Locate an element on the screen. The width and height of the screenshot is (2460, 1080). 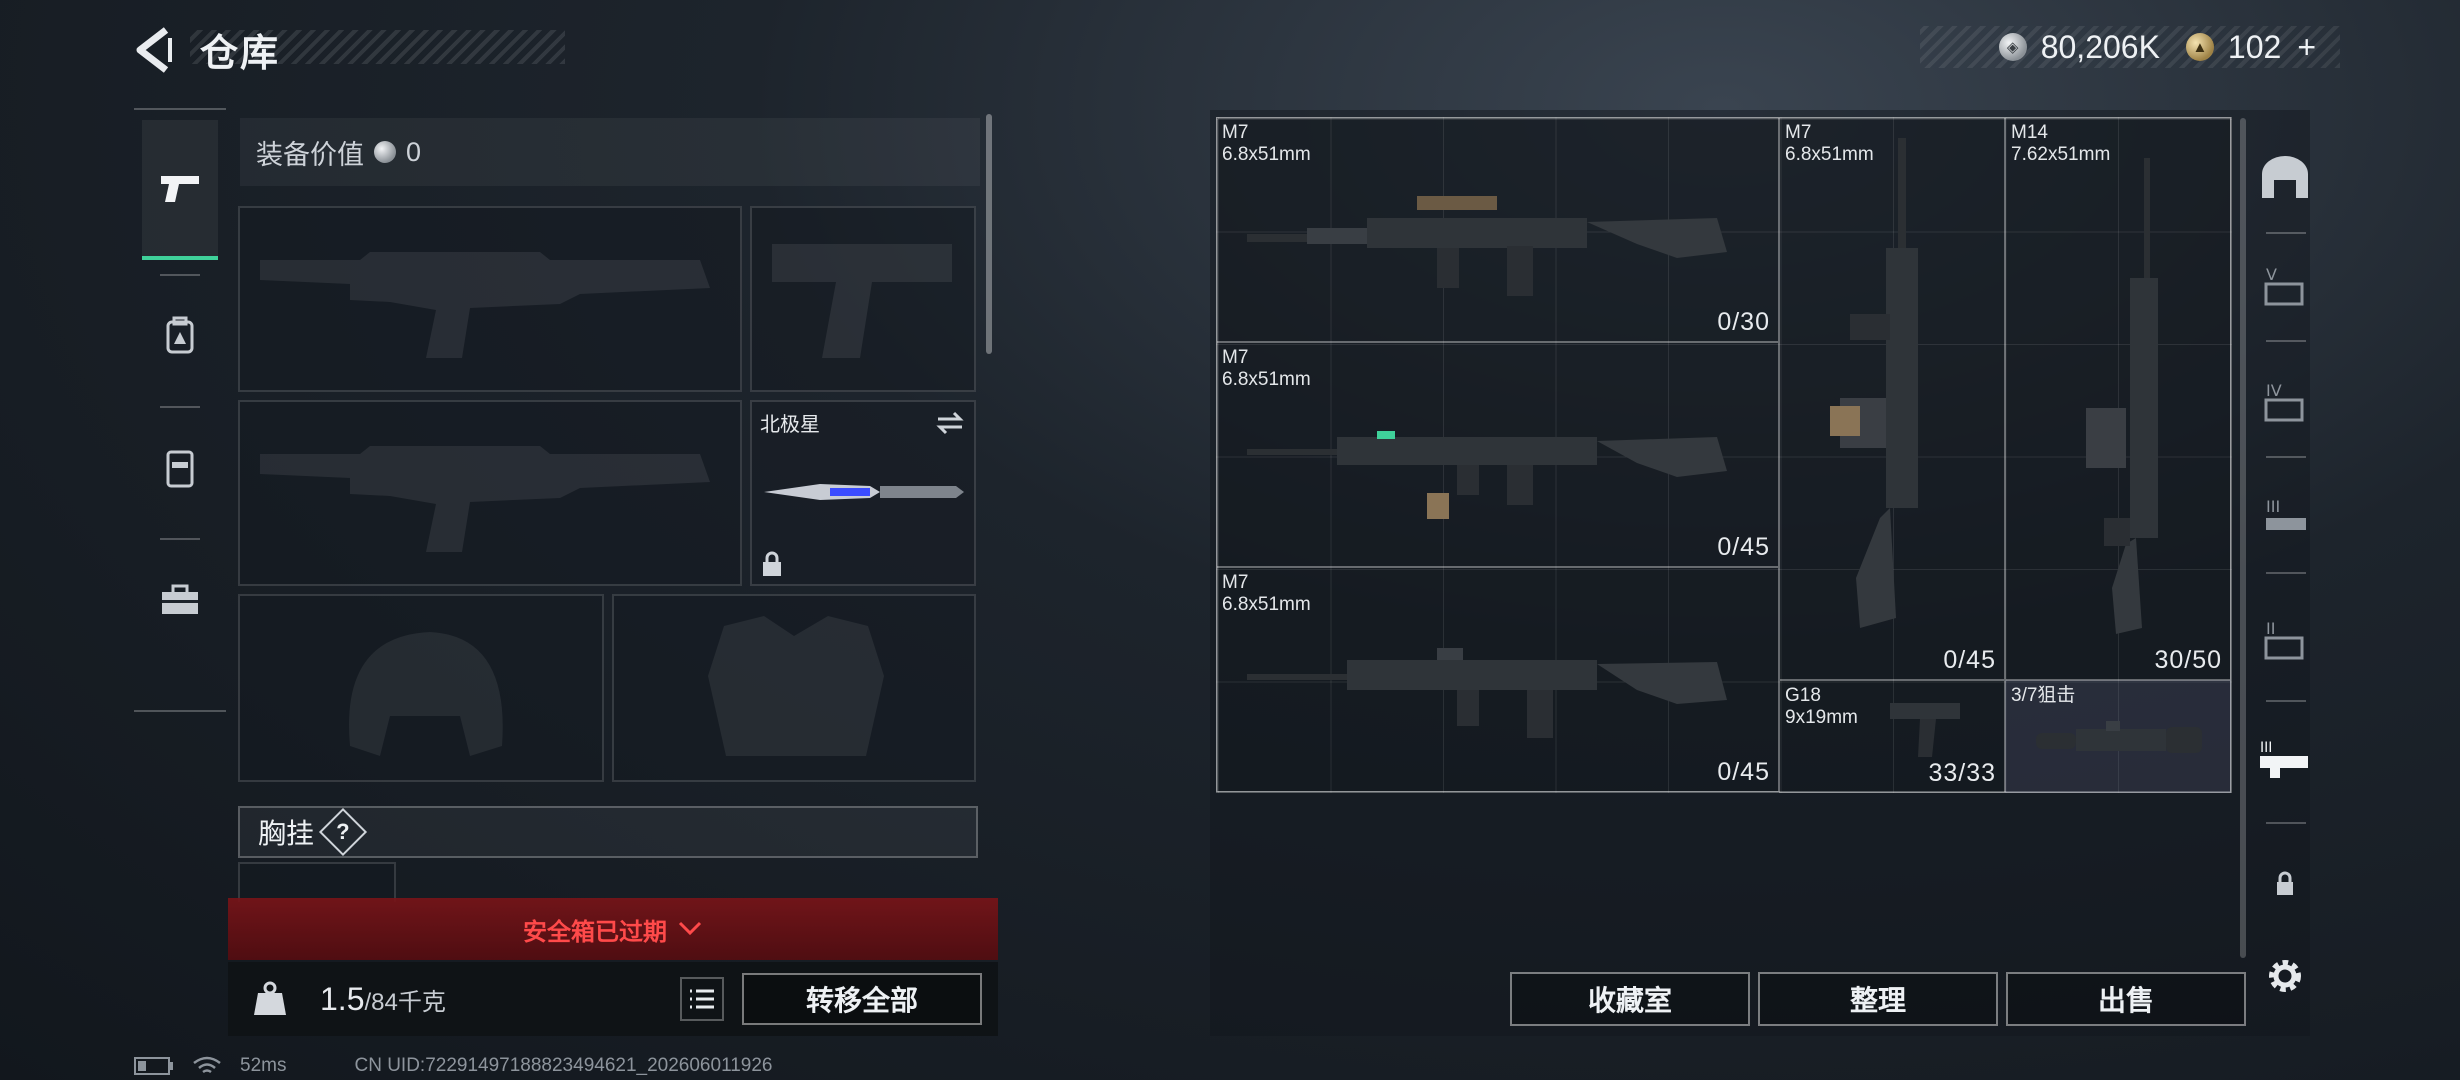
tab-armor is located at coordinates (180, 468).